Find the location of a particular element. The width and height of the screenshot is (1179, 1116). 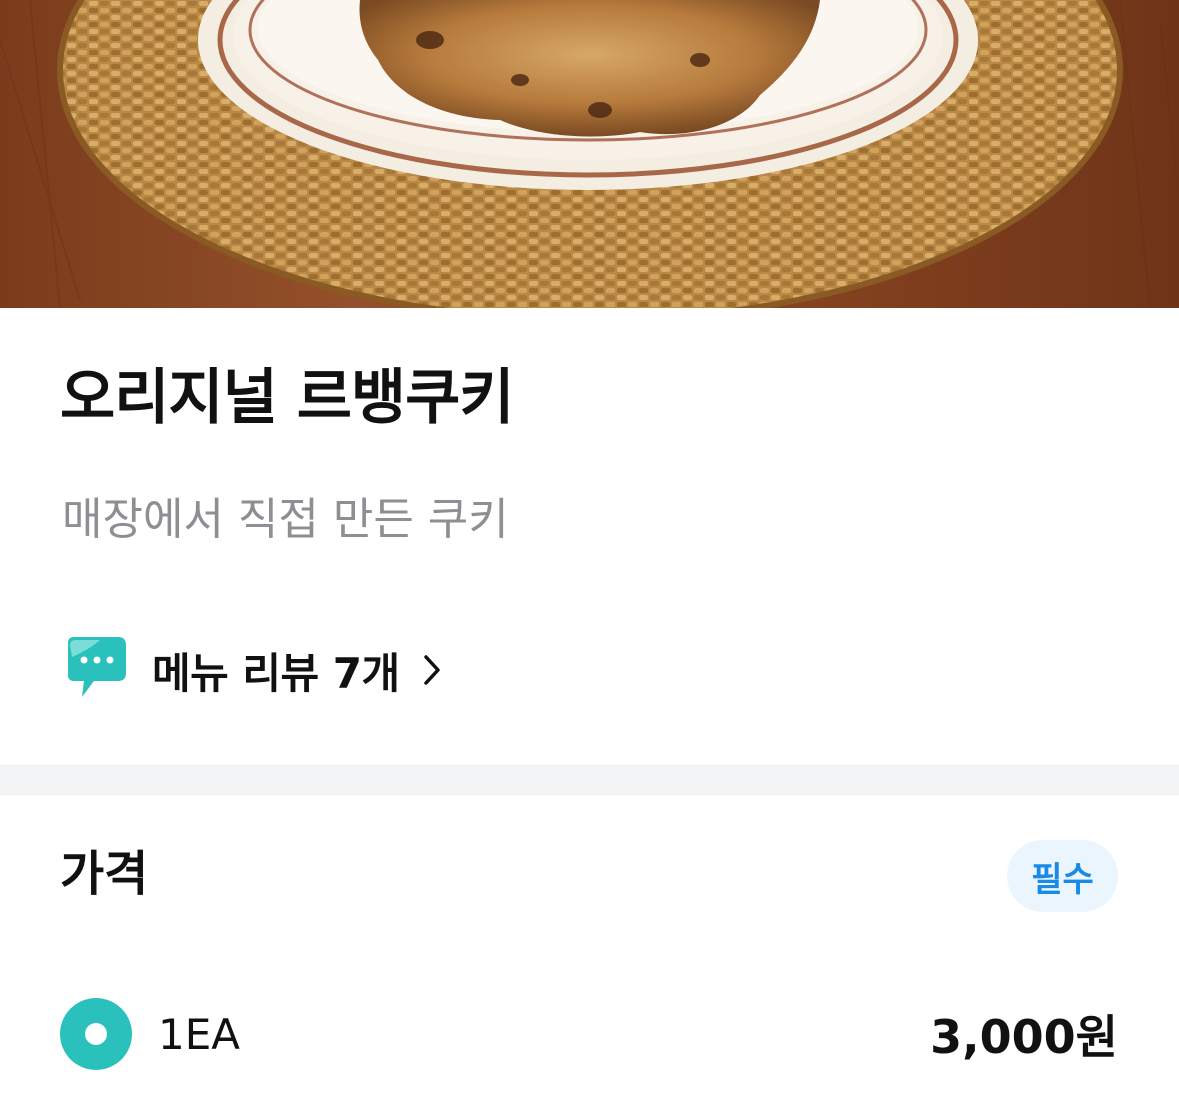

price-option-1ea: 1EA 3,000원 is located at coordinates (589, 1034).